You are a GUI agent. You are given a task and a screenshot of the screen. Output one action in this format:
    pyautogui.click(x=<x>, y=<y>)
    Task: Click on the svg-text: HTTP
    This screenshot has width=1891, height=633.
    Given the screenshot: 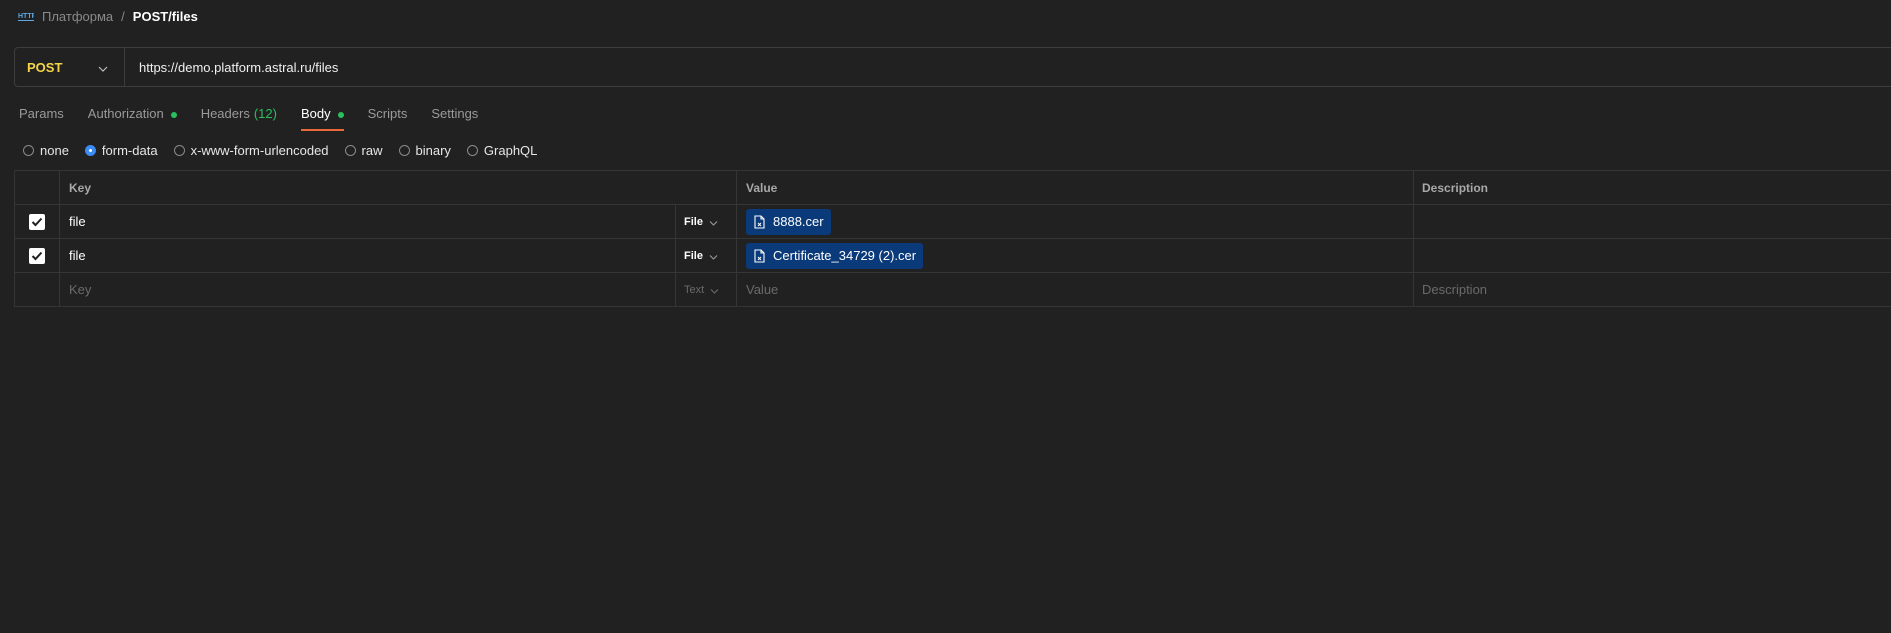 What is the action you would take?
    pyautogui.click(x=26, y=16)
    